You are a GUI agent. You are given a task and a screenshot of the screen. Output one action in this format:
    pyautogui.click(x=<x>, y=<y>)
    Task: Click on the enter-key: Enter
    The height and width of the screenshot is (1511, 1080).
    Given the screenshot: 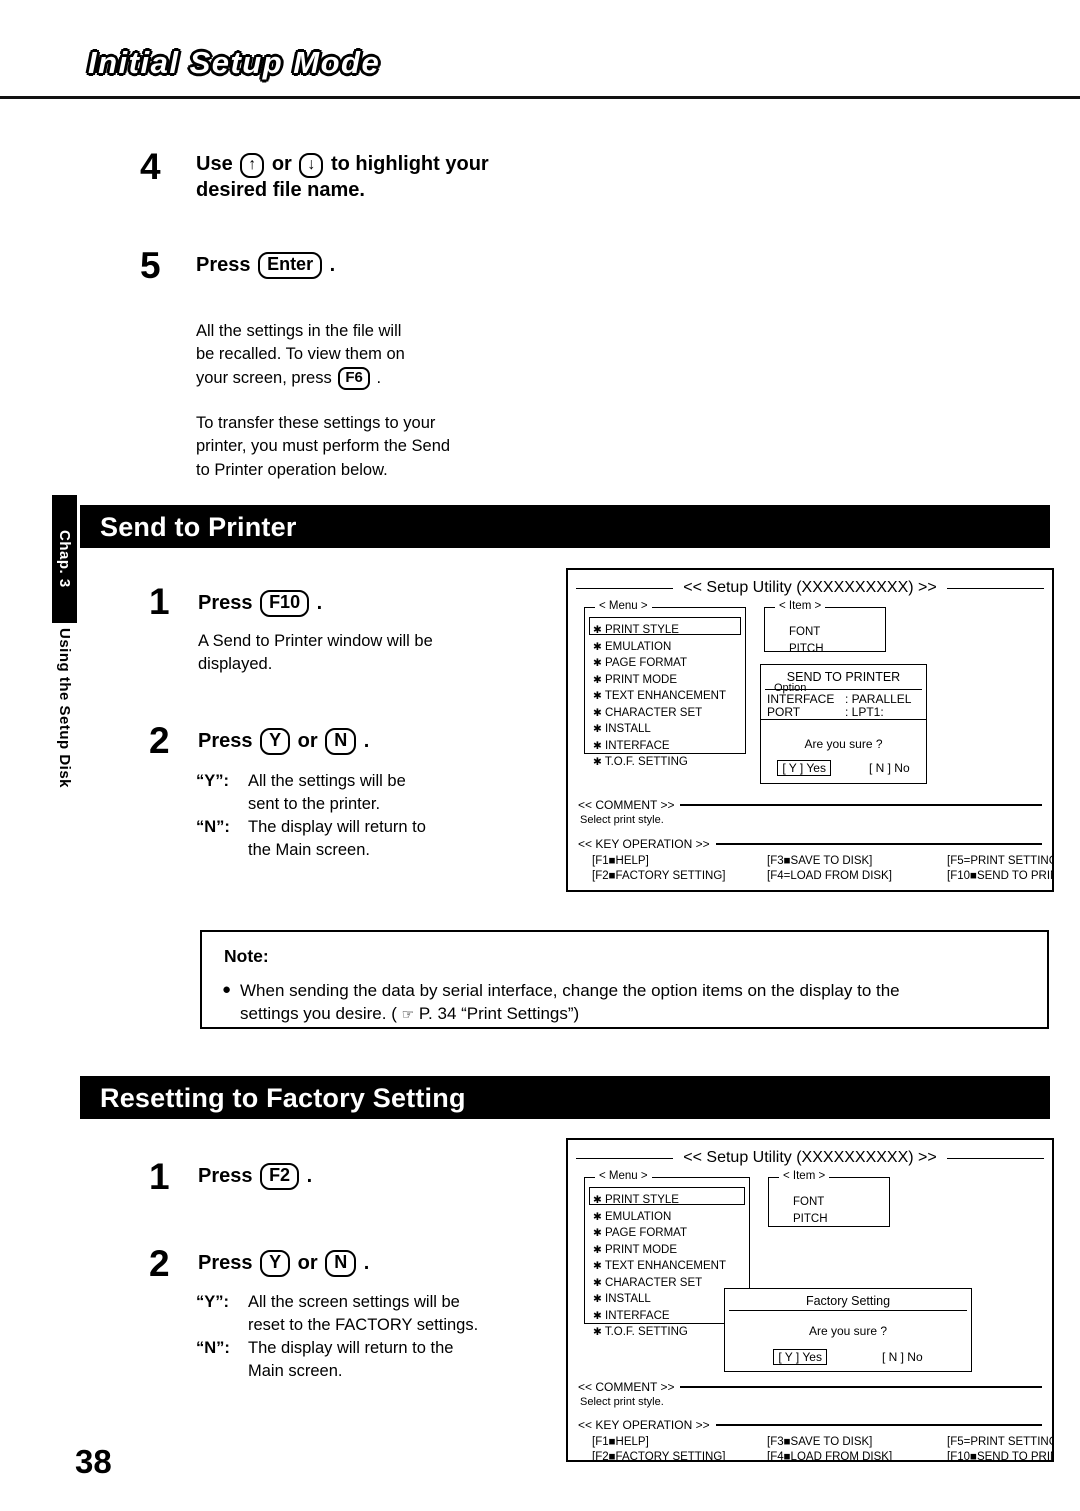 What is the action you would take?
    pyautogui.click(x=290, y=265)
    